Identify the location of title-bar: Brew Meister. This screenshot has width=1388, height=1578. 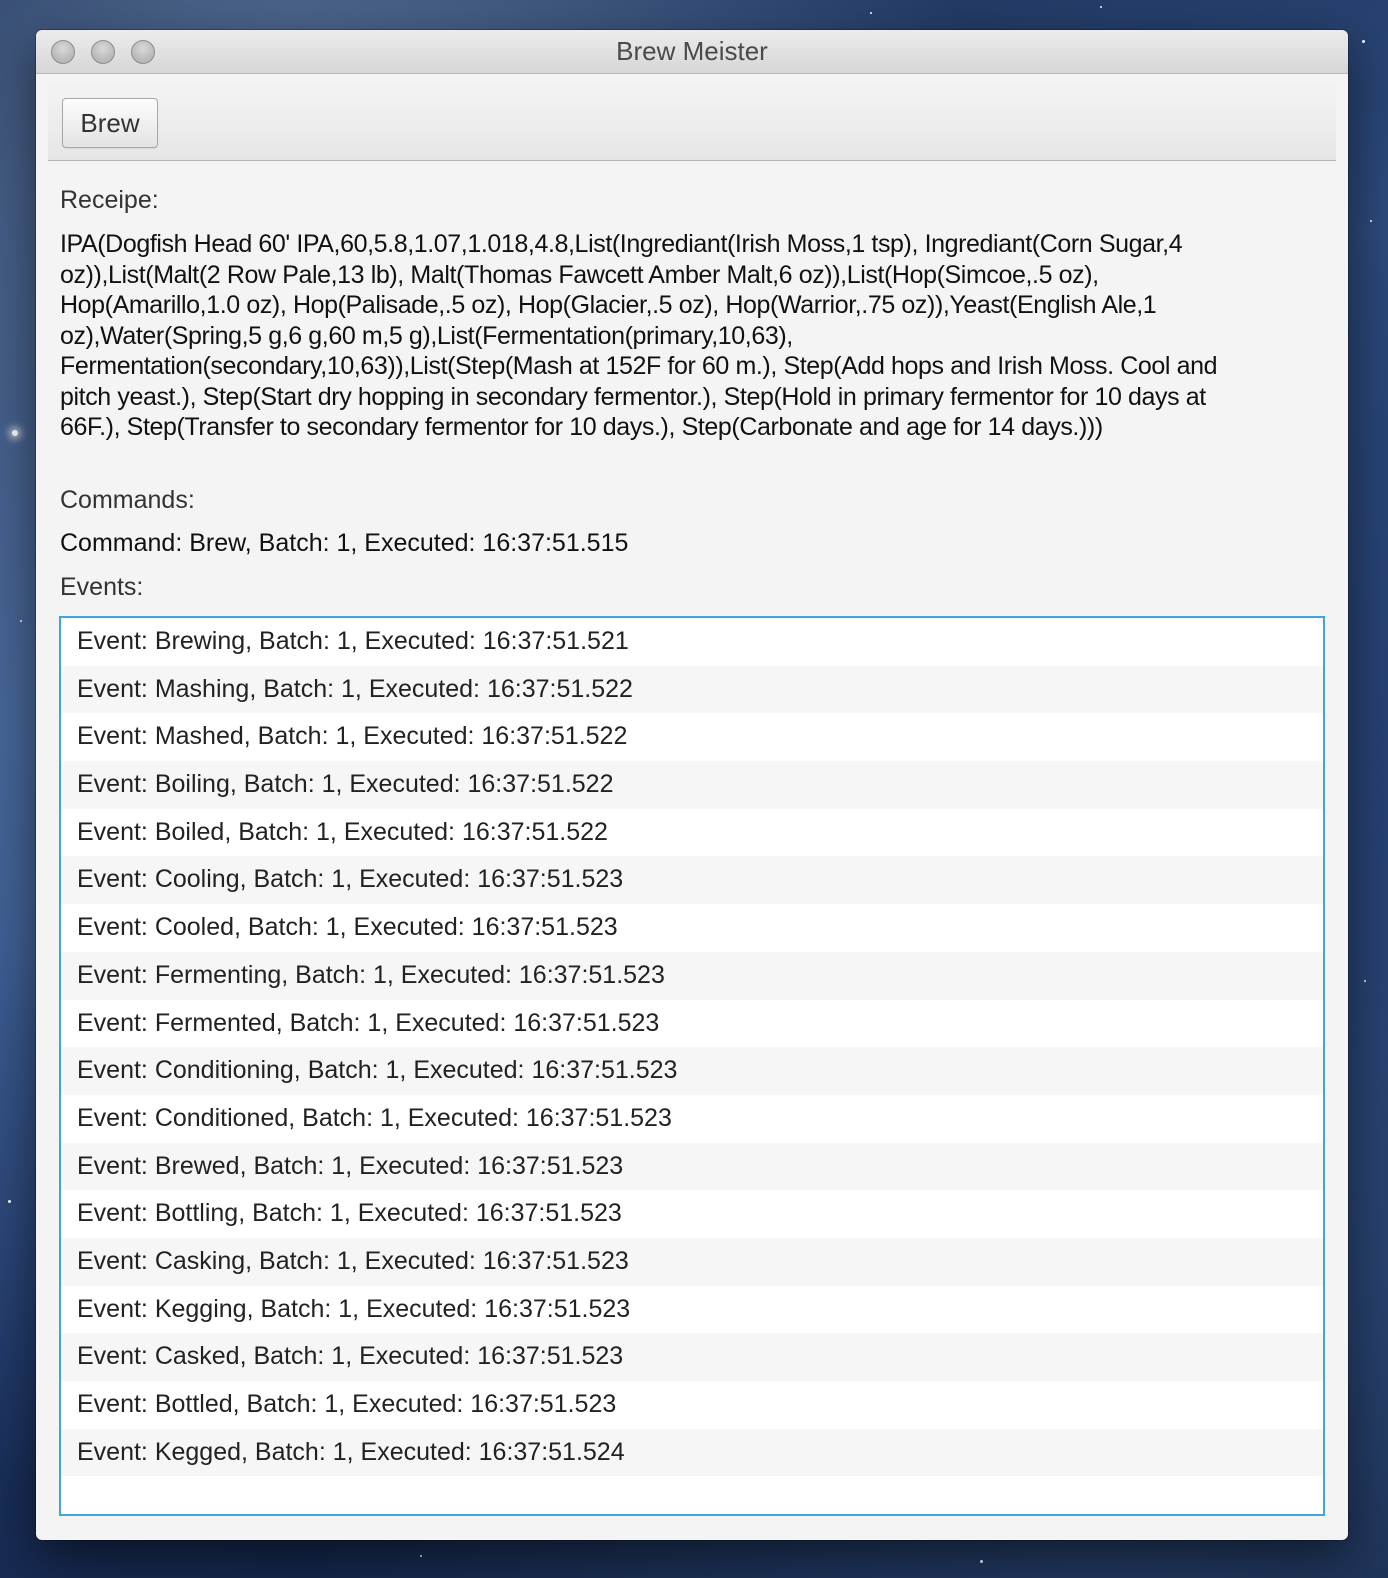
(692, 52).